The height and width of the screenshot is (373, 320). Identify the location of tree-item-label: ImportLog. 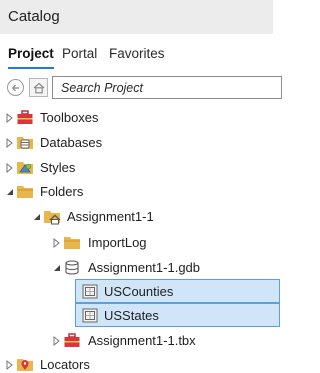
(117, 242).